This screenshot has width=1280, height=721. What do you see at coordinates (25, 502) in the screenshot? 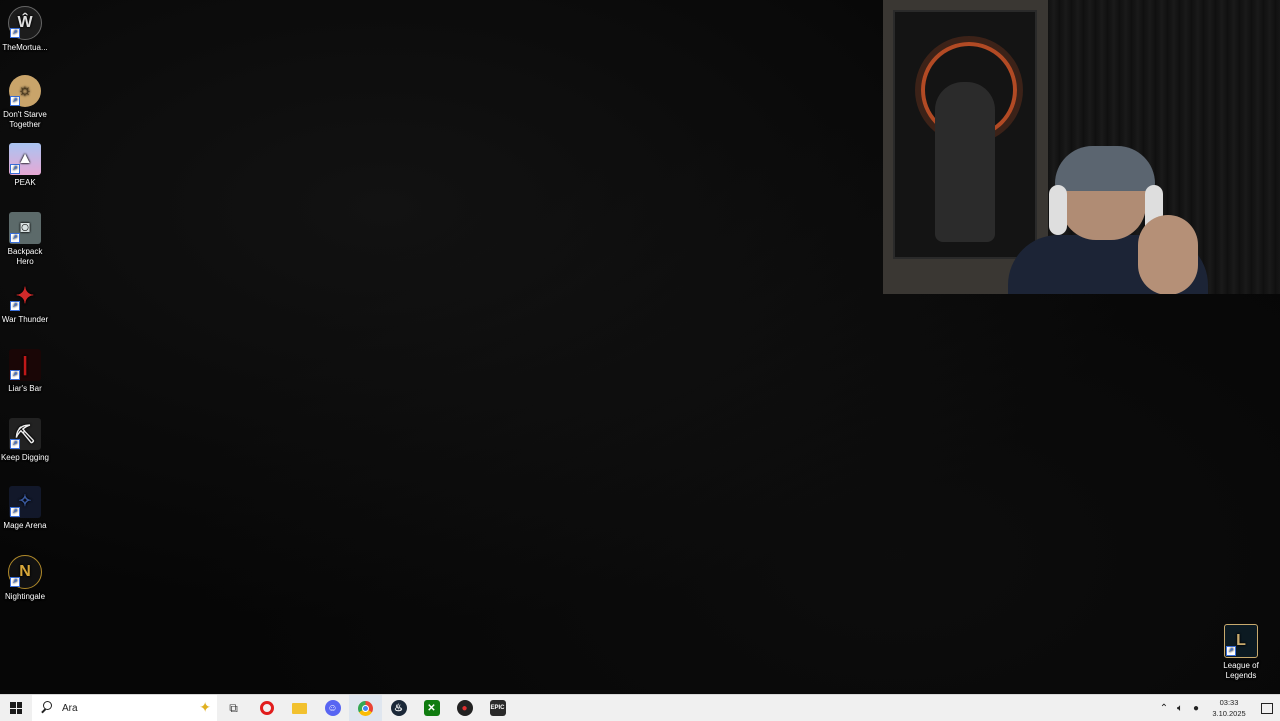
I see `mage-arena-icon: ✧ ↗` at bounding box center [25, 502].